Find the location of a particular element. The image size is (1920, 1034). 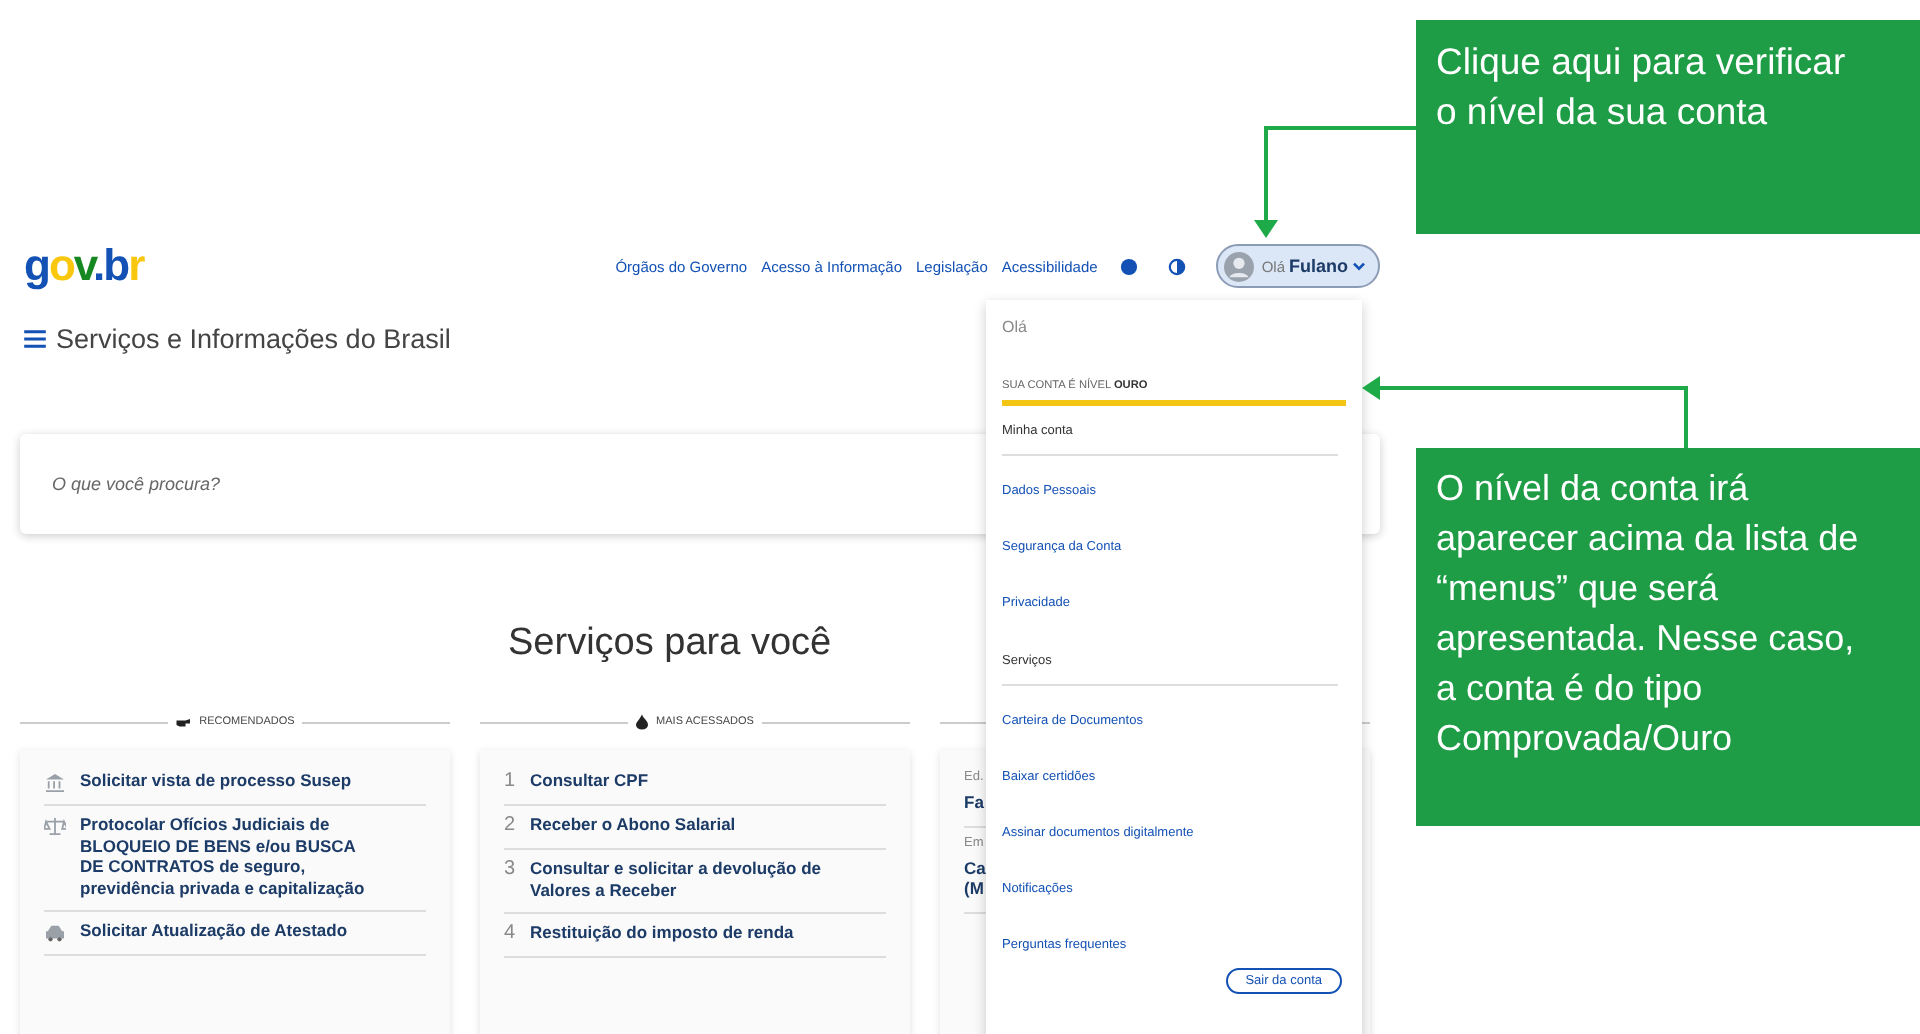

service-link: Protocolar Ofícios Judiciais de BLOQUEIO DE BENS e/ou BUSCA DE CONTRATOS de seguro, previdência privada e capitalização is located at coordinates (230, 856).